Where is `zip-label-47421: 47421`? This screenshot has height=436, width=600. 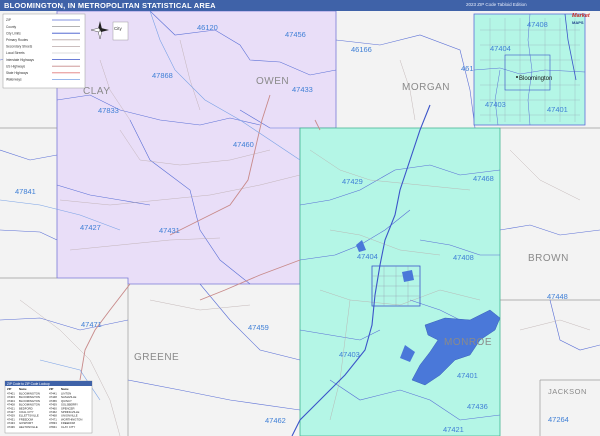
zip-label-47421: 47421 is located at coordinates (453, 429).